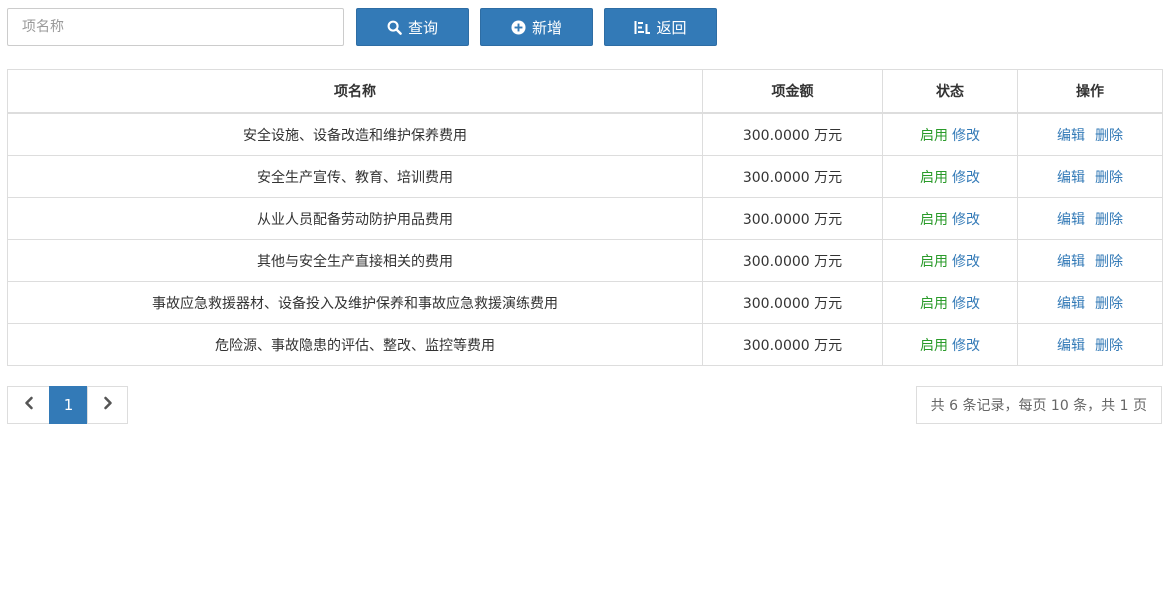 The image size is (1170, 600). Describe the element at coordinates (355, 260) in the screenshot. I see `item-name: 其他与安全生产直接相关的费用` at that location.